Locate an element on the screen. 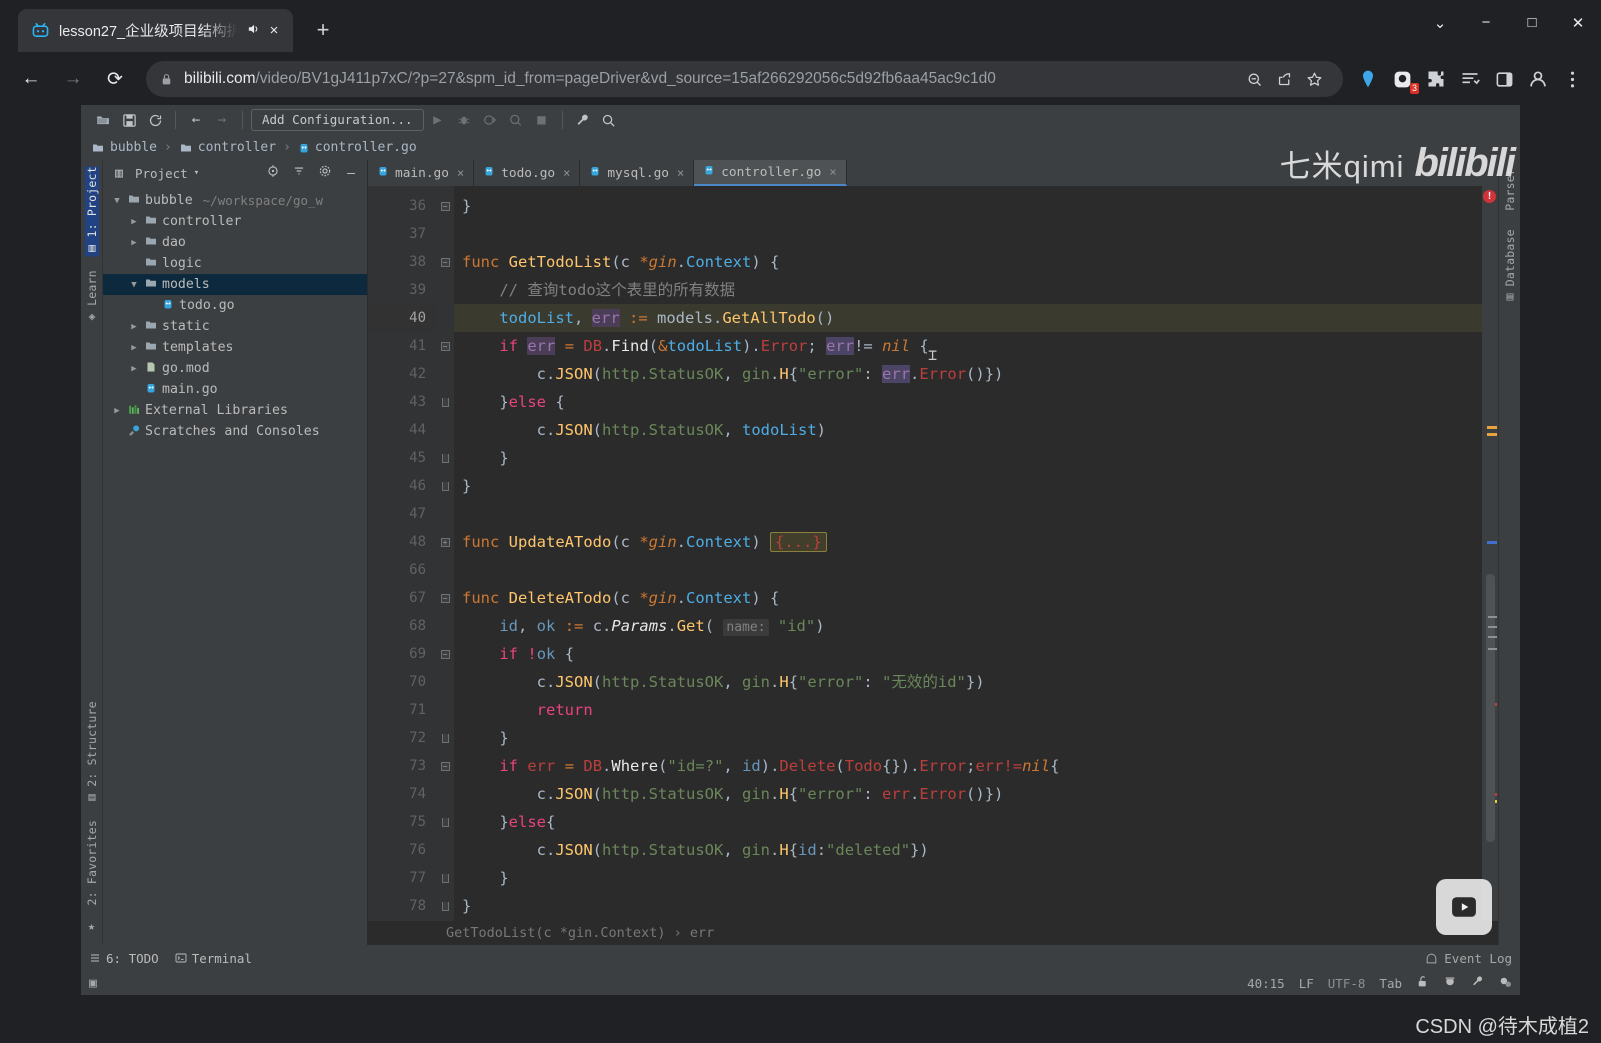 The width and height of the screenshot is (1601, 1043). sidebar-item-learn: ◈ Learn is located at coordinates (92, 297).